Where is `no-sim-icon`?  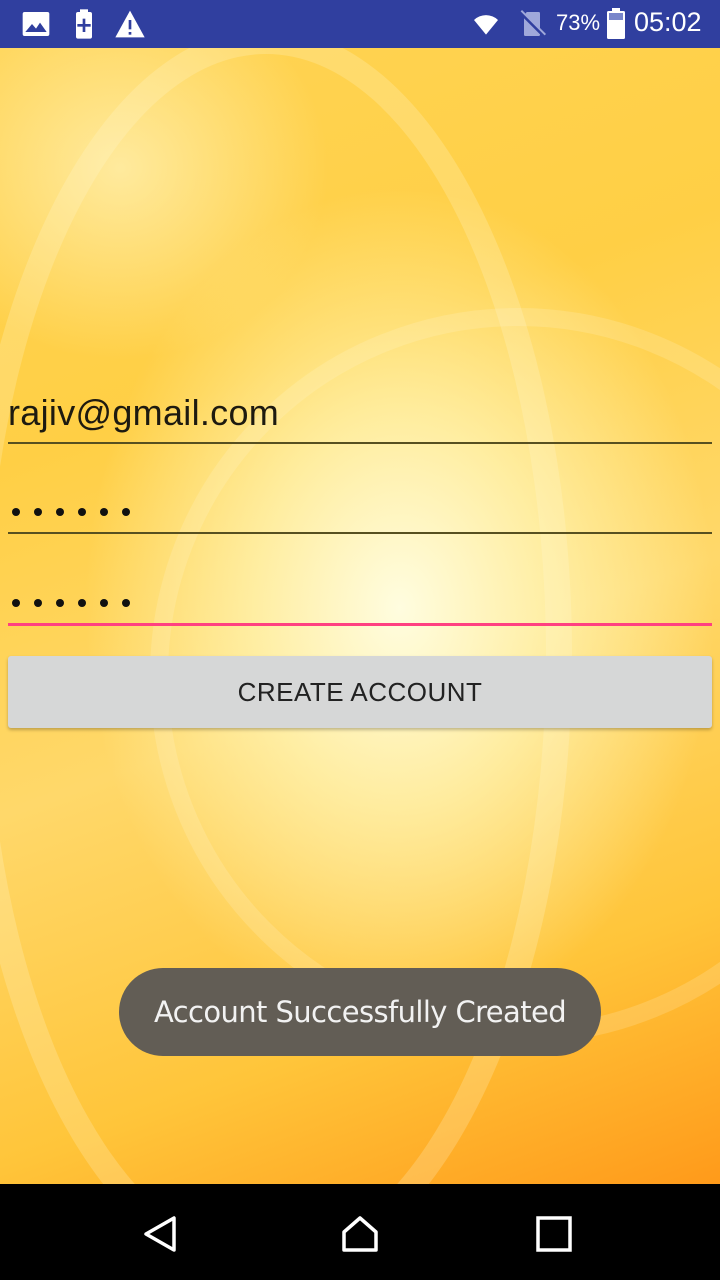 no-sim-icon is located at coordinates (532, 23).